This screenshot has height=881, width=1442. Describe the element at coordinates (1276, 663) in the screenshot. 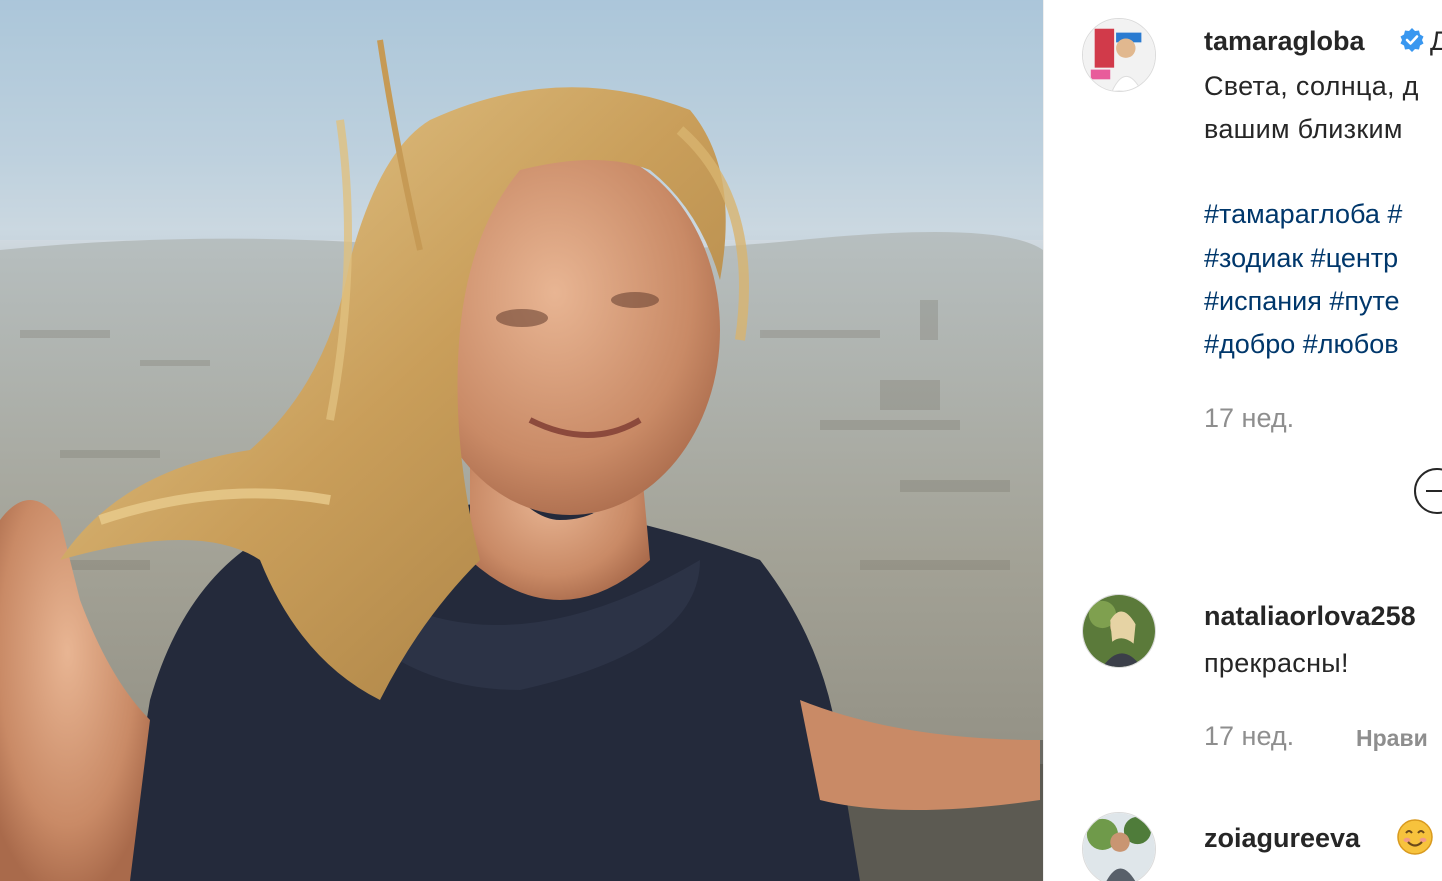

I see `comment-text: прекрасны!` at that location.